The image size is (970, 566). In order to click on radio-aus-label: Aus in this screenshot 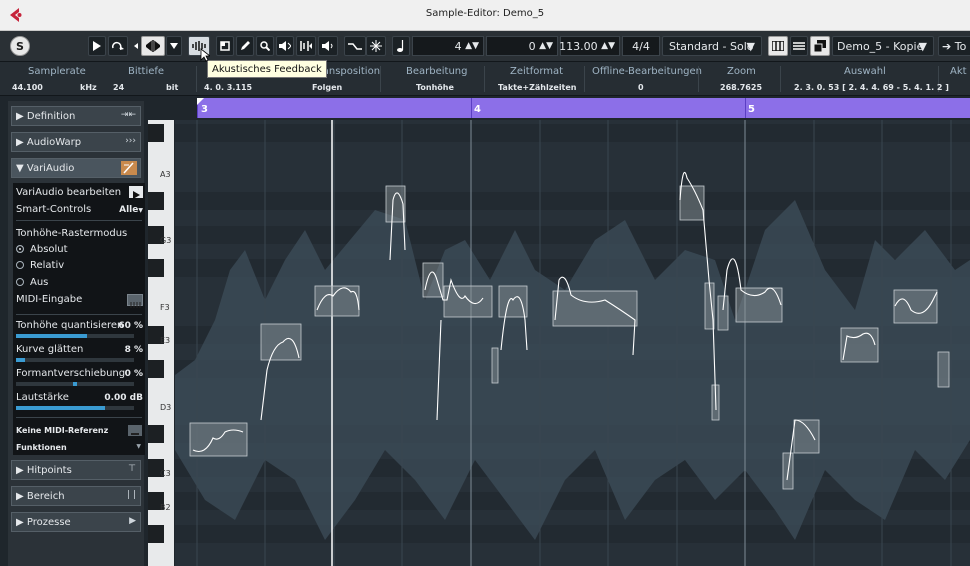, I will do `click(39, 282)`.